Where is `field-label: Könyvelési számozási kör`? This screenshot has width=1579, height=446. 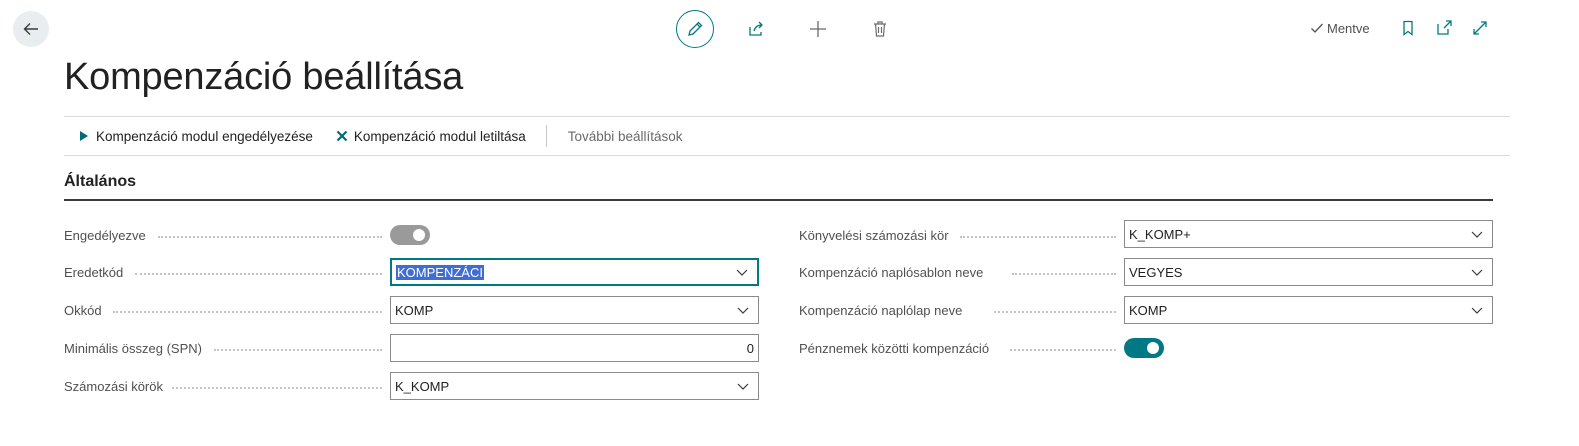
field-label: Könyvelési számozási kör is located at coordinates (874, 235).